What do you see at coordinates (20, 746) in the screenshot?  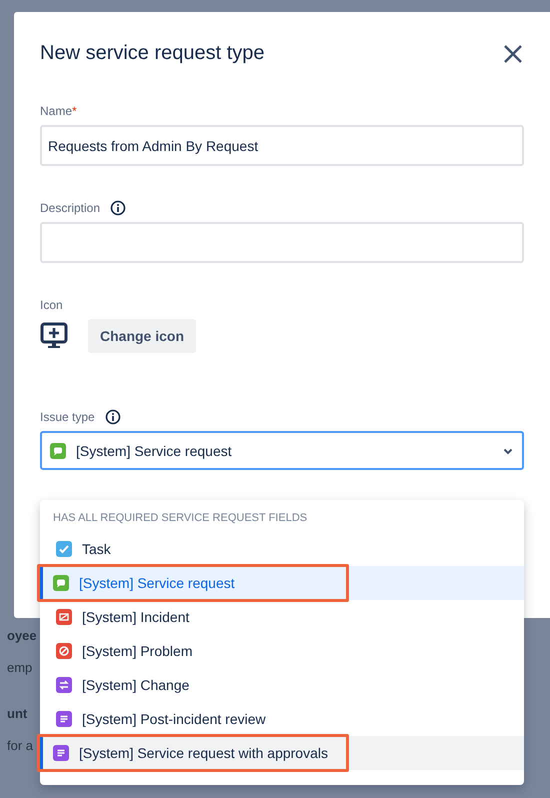 I see `background-text: for a` at bounding box center [20, 746].